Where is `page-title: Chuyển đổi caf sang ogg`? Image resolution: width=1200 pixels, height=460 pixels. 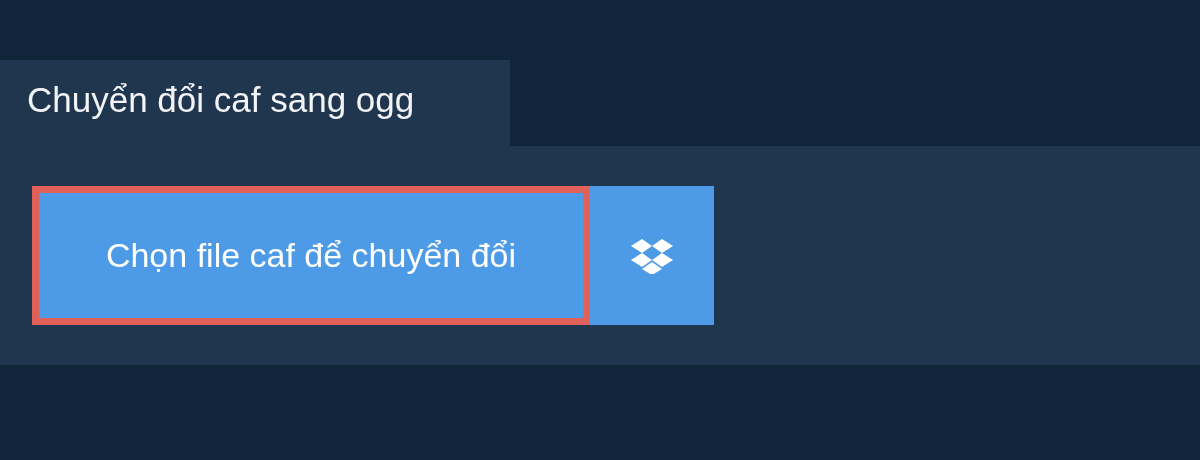 page-title: Chuyển đổi caf sang ogg is located at coordinates (255, 103).